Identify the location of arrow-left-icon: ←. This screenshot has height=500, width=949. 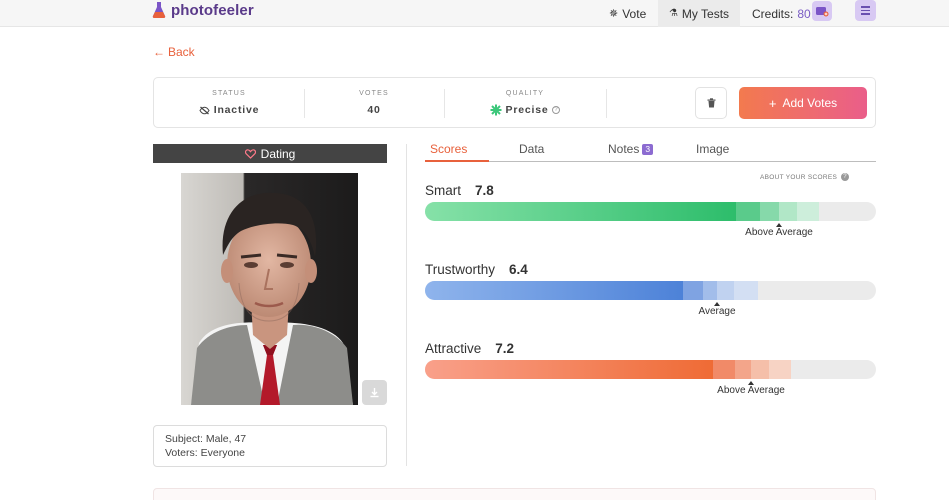
(159, 52).